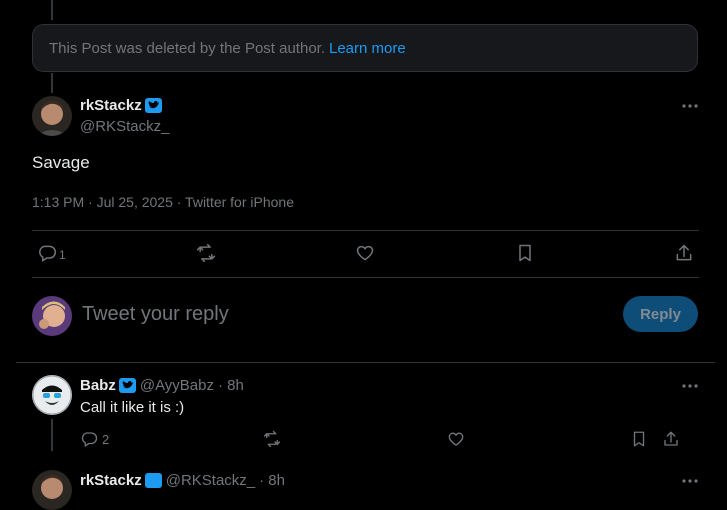 Image resolution: width=727 pixels, height=510 pixels. What do you see at coordinates (62, 255) in the screenshot?
I see `reply-count: 1` at bounding box center [62, 255].